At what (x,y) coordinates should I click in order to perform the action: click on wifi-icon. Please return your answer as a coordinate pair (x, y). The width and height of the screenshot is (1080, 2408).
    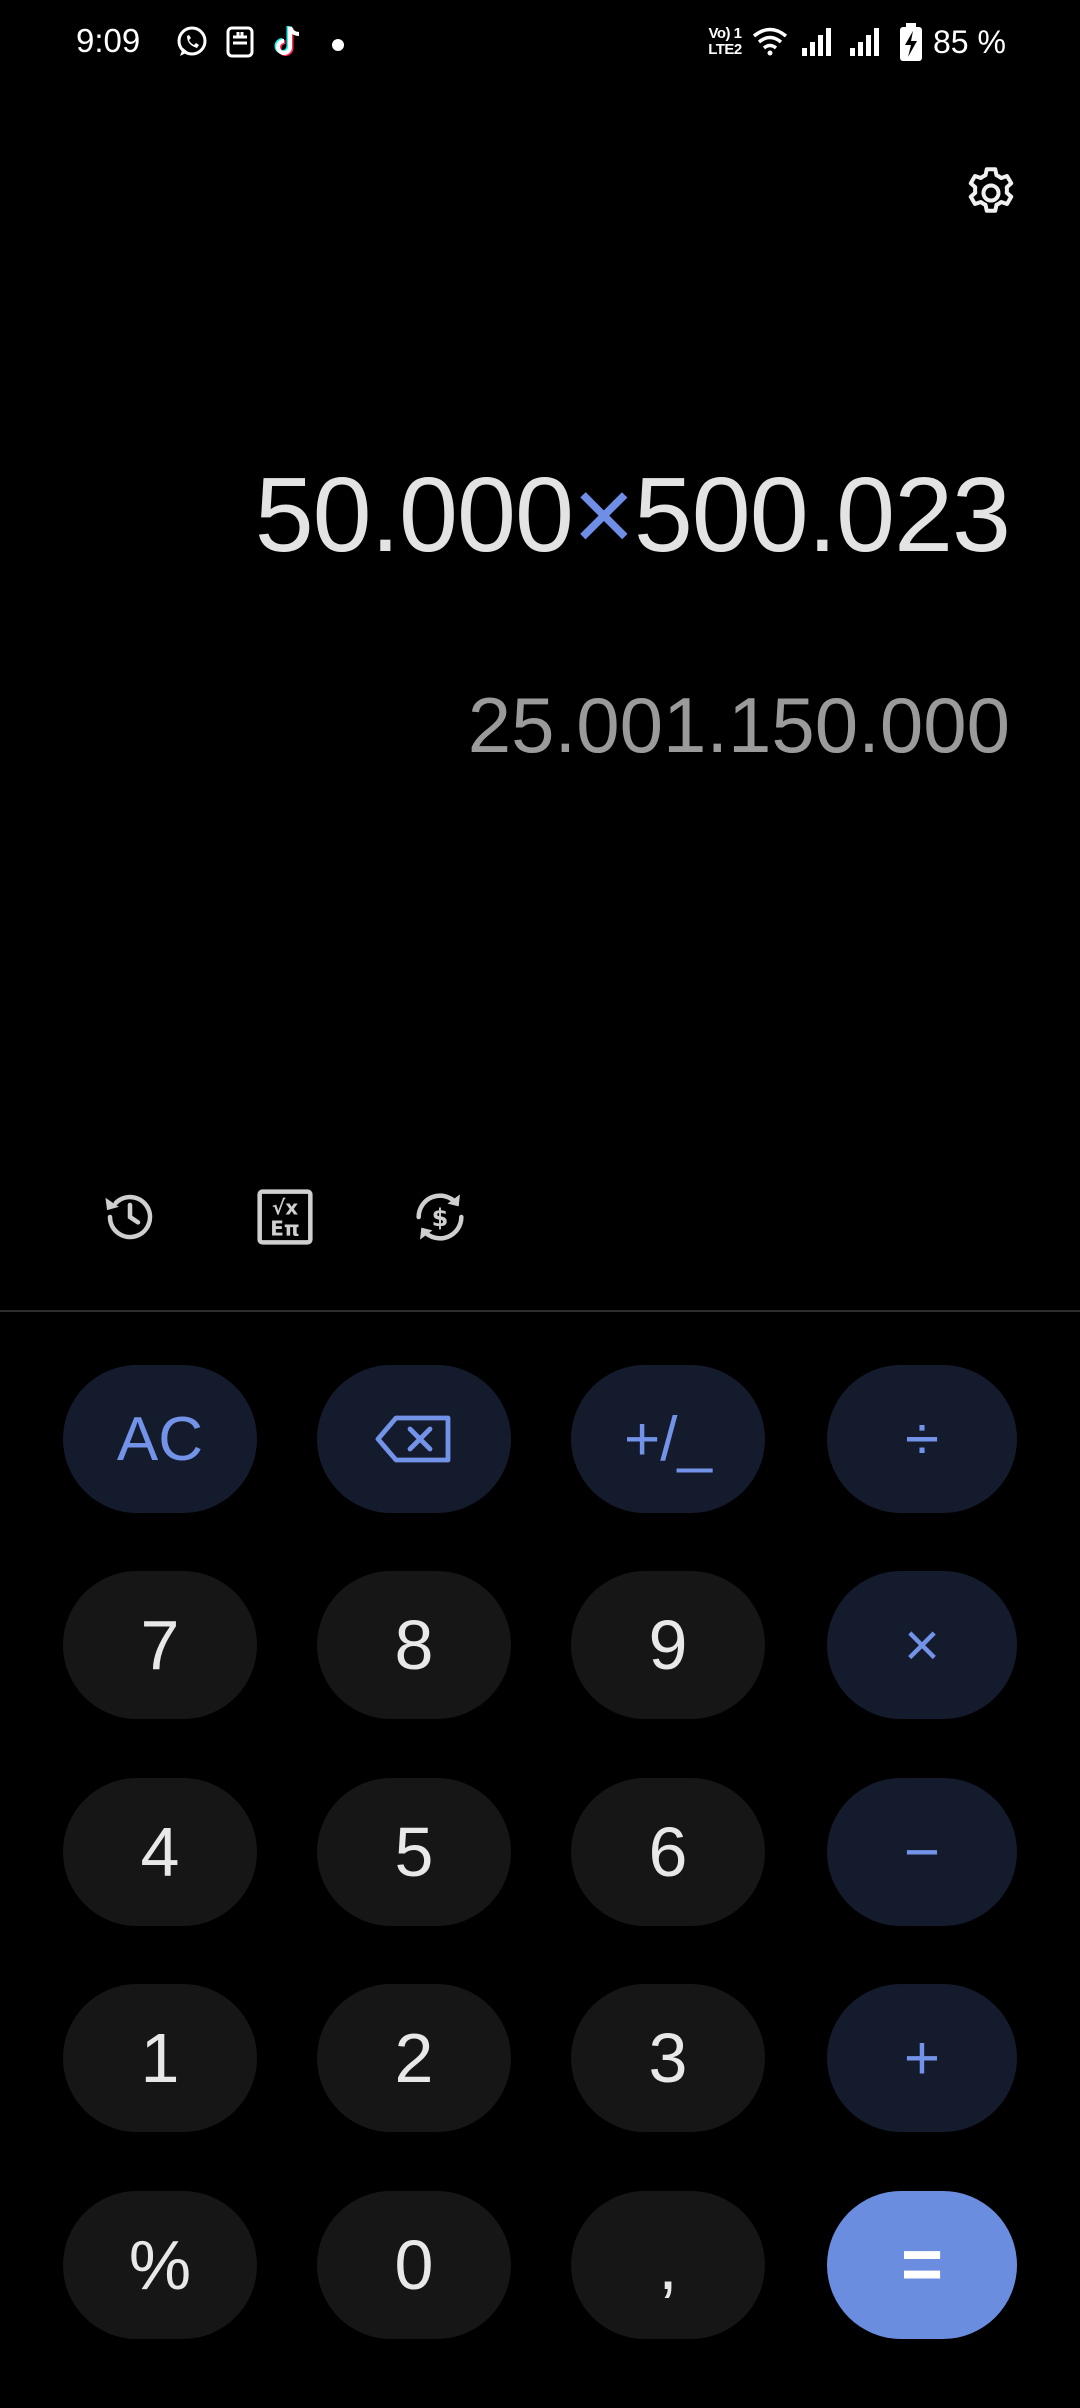
    Looking at the image, I should click on (770, 43).